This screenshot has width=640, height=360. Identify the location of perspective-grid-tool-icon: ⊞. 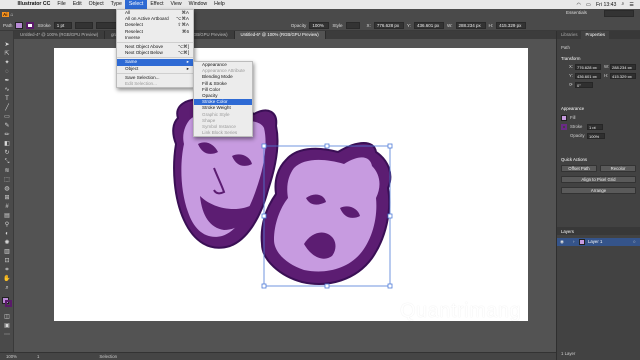
(7, 198).